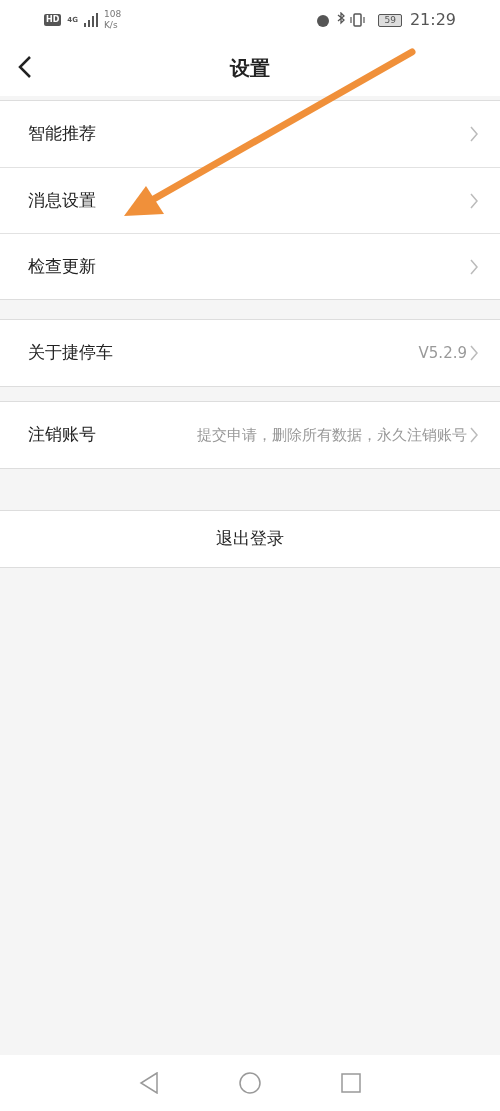 This screenshot has height=1111, width=500. What do you see at coordinates (390, 20) in the screenshot?
I see `battery-indicator: 59` at bounding box center [390, 20].